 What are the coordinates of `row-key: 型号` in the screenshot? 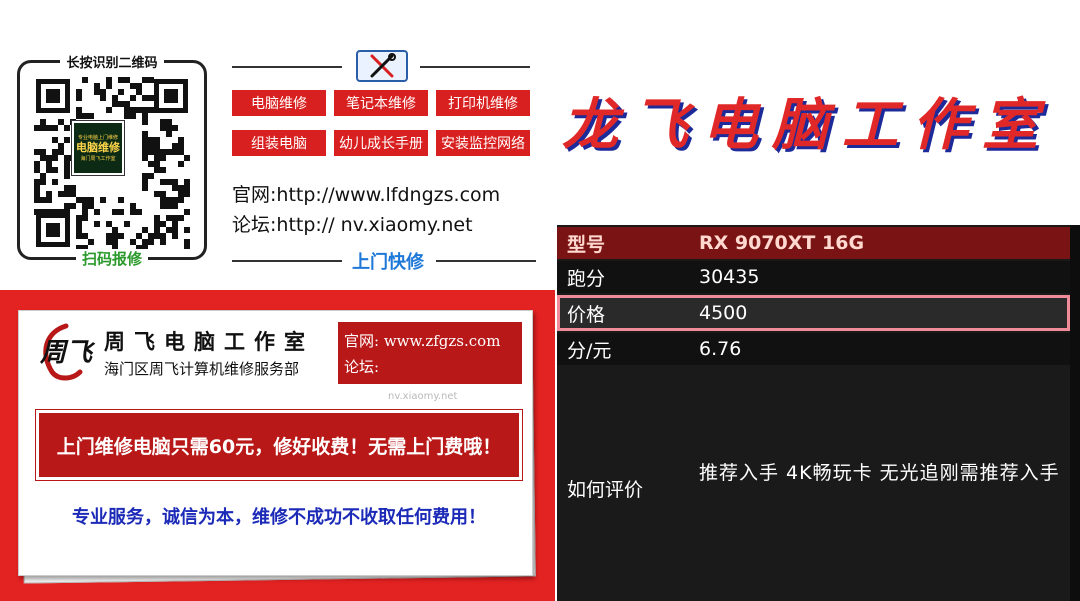 It's located at (586, 244).